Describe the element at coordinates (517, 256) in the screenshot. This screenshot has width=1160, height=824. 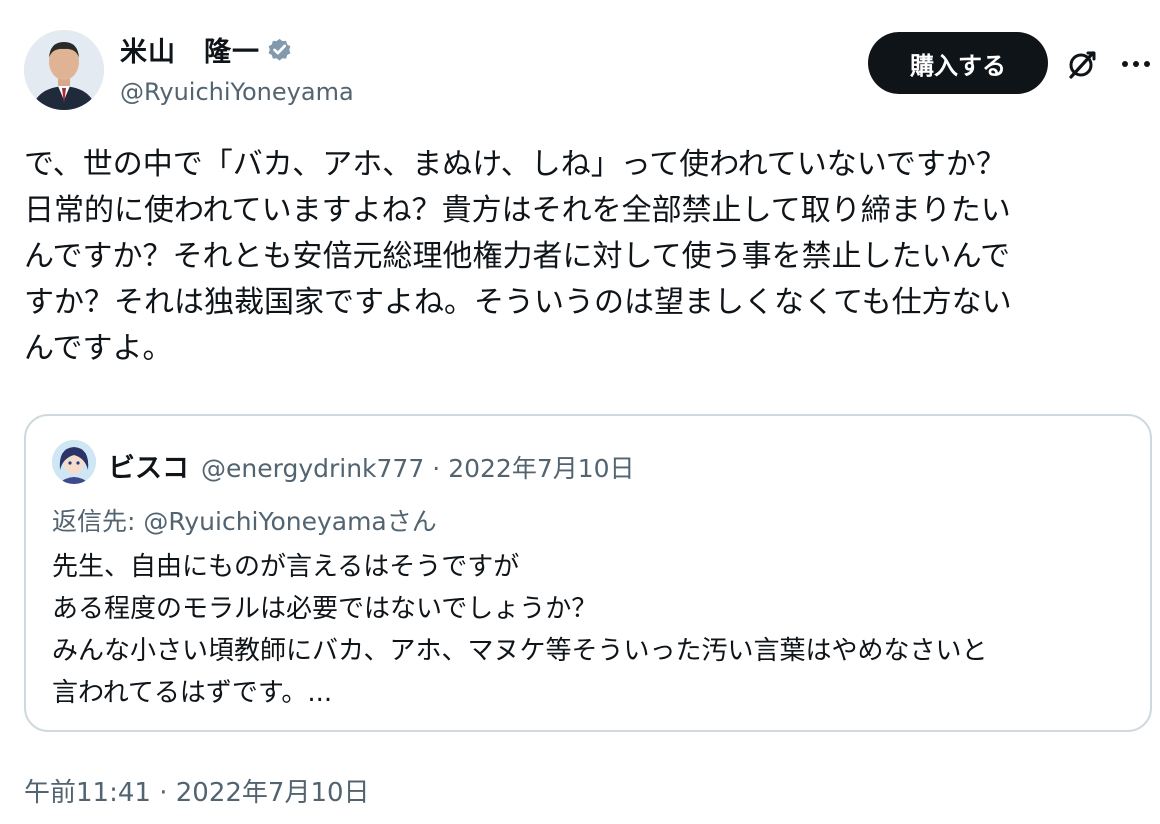
I see `tweet-text-line: んですか？それとも安倍元総理他権力者に対して使う事を禁止したいんで` at that location.